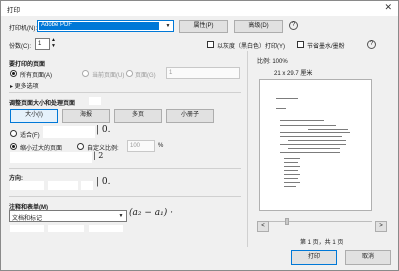  Describe the element at coordinates (151, 213) in the screenshot. I see `formula-snippet: (a₂ − a₁) ·` at that location.